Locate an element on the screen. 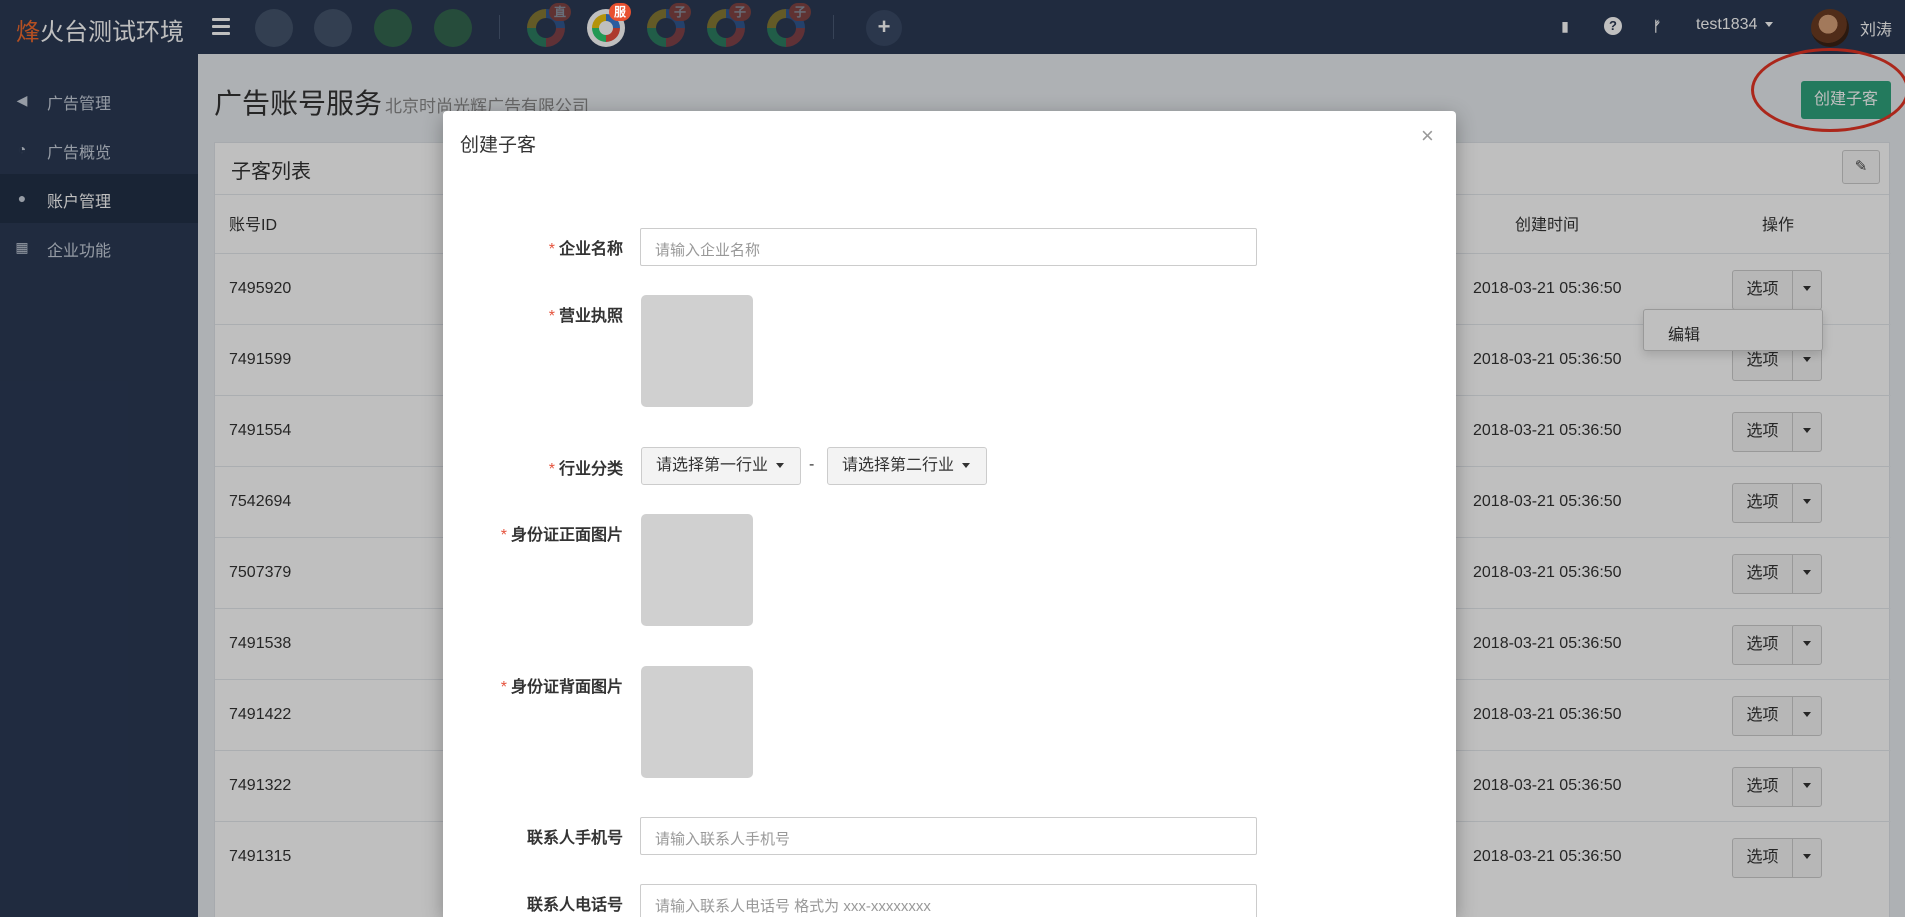 Image resolution: width=1905 pixels, height=917 pixels. id-back-upload is located at coordinates (697, 722).